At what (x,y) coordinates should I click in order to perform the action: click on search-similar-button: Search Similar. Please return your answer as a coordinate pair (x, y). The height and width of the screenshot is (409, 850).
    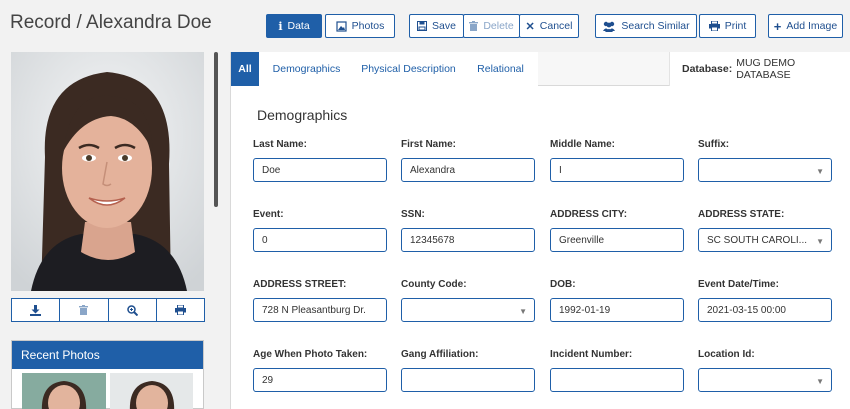
    Looking at the image, I should click on (646, 26).